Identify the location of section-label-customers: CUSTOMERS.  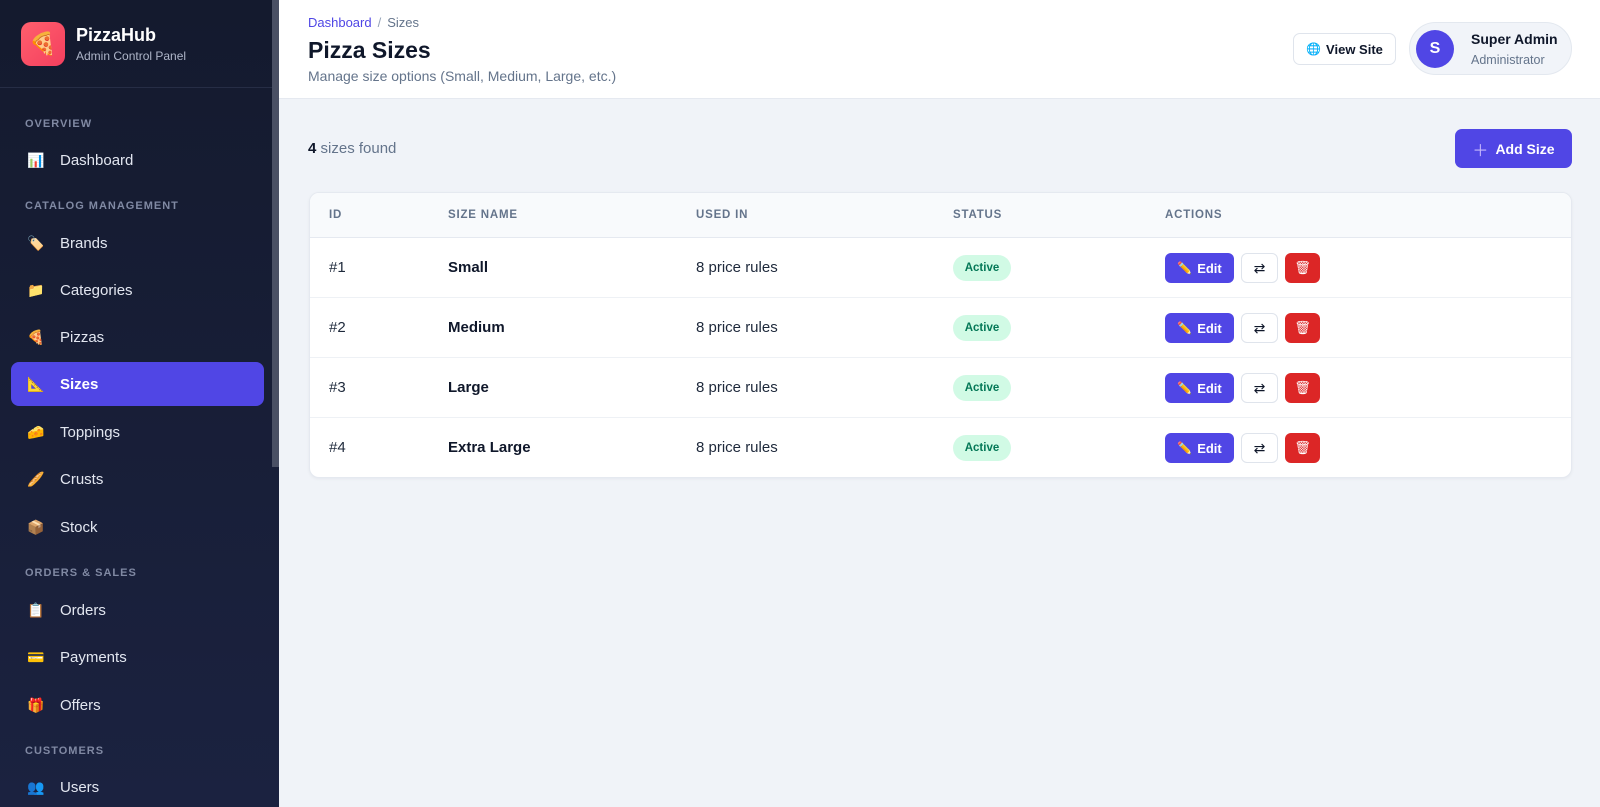
(65, 751).